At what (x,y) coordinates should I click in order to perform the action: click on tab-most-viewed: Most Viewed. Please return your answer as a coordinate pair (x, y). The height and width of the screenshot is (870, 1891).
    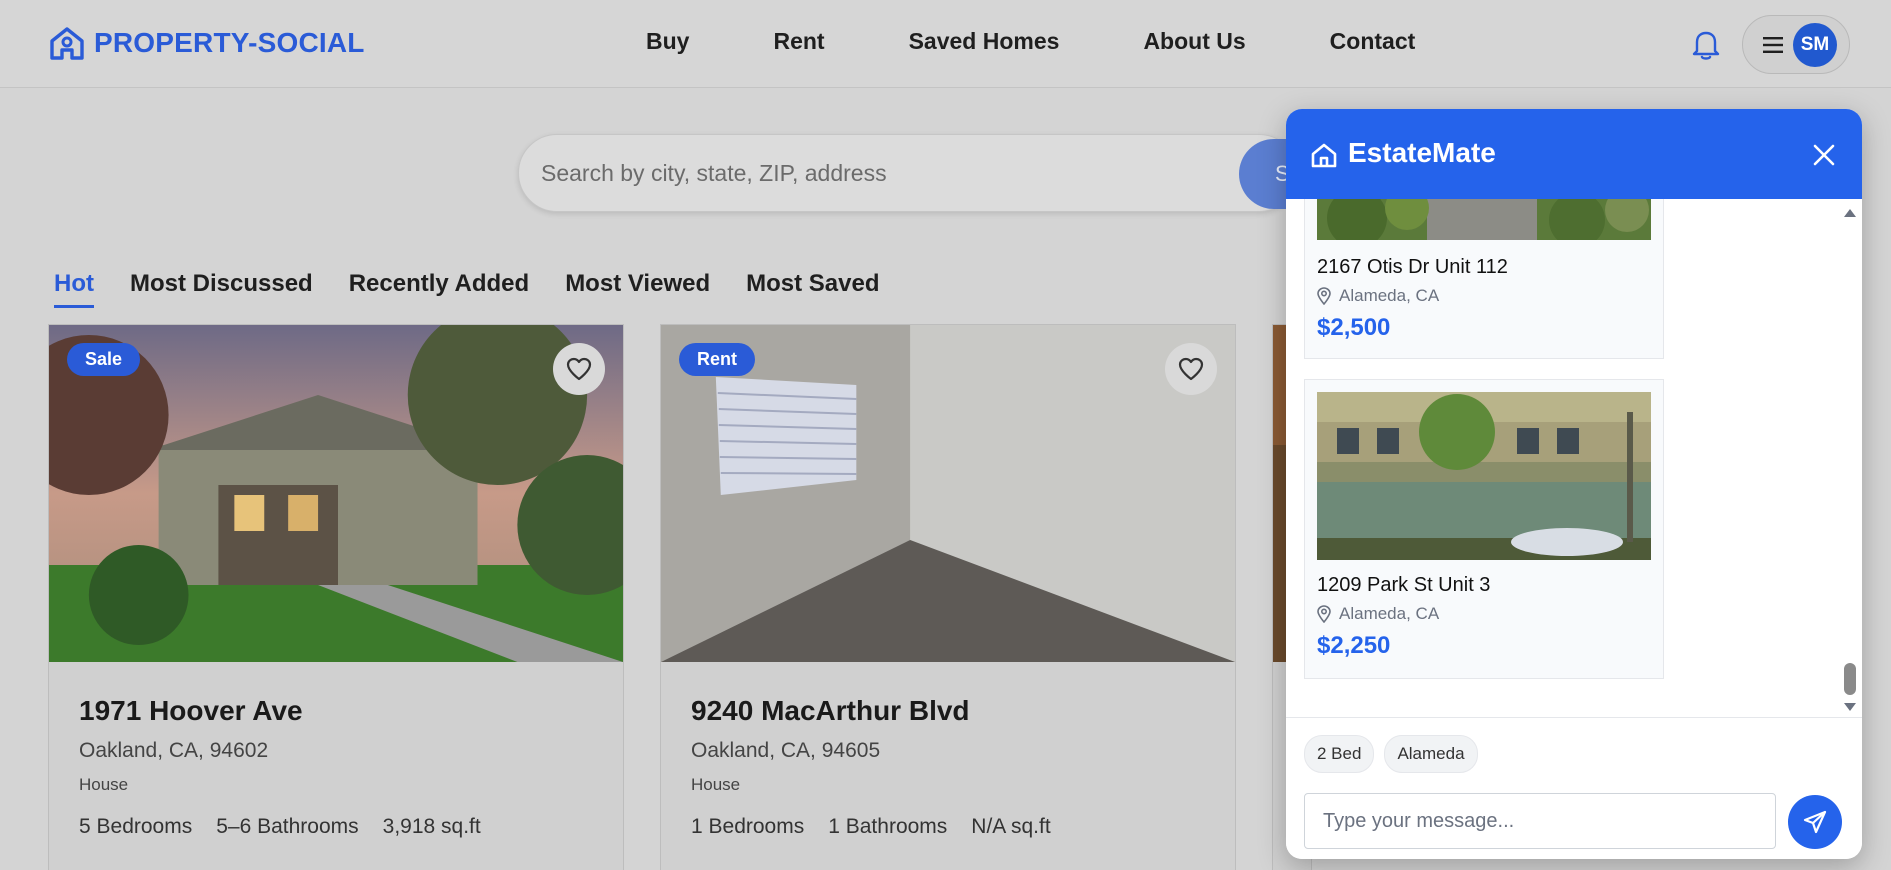
    Looking at the image, I should click on (637, 284).